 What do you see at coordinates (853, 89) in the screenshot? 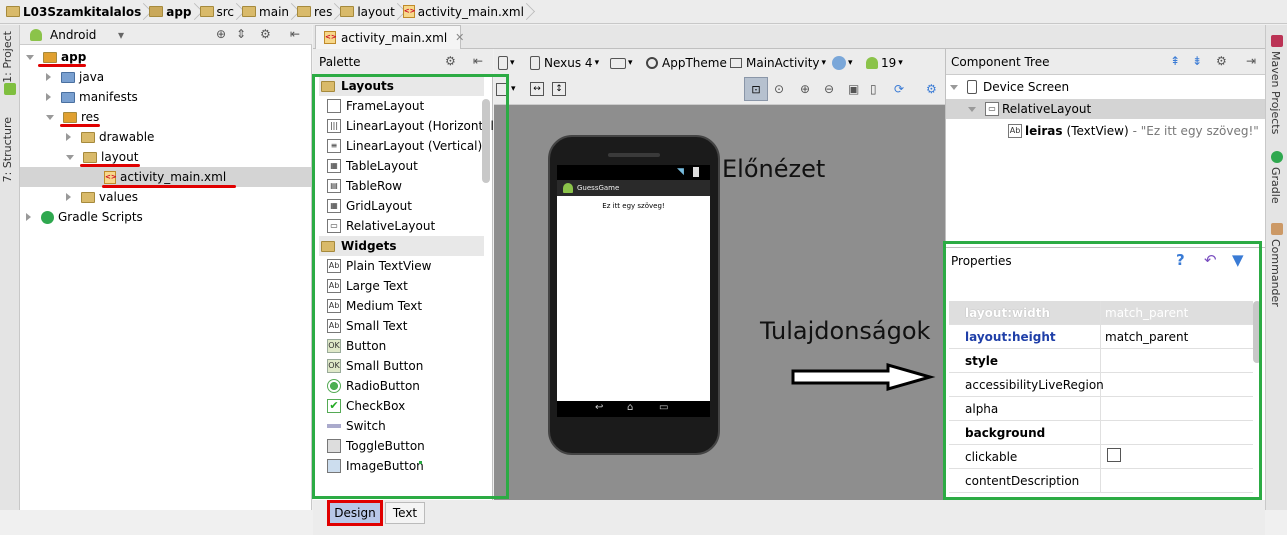
I see `screenshot-icon: ▣` at bounding box center [853, 89].